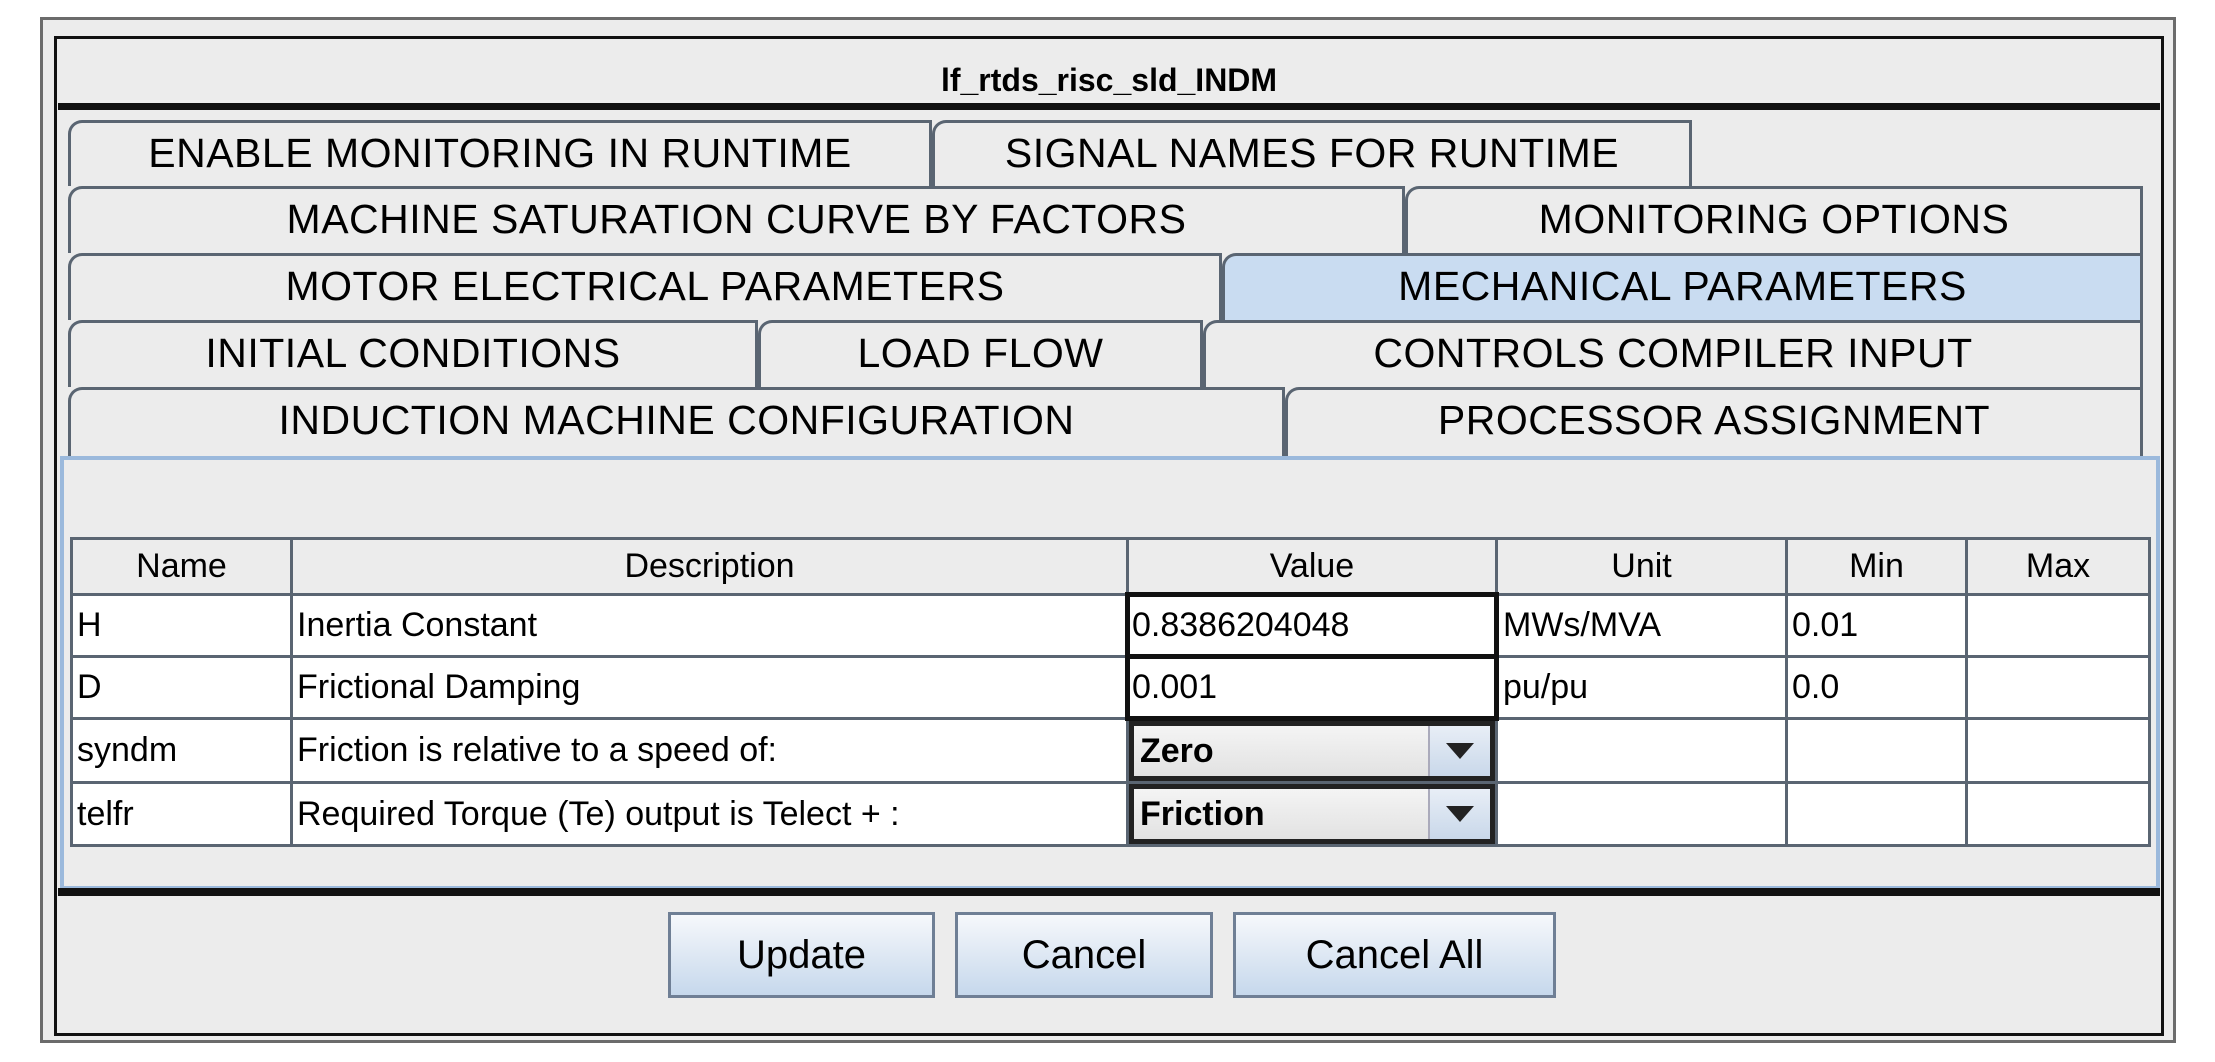 Image resolution: width=2215 pixels, height=1062 pixels. Describe the element at coordinates (1281, 751) in the screenshot. I see `dropdown-selected-value: Zero` at that location.